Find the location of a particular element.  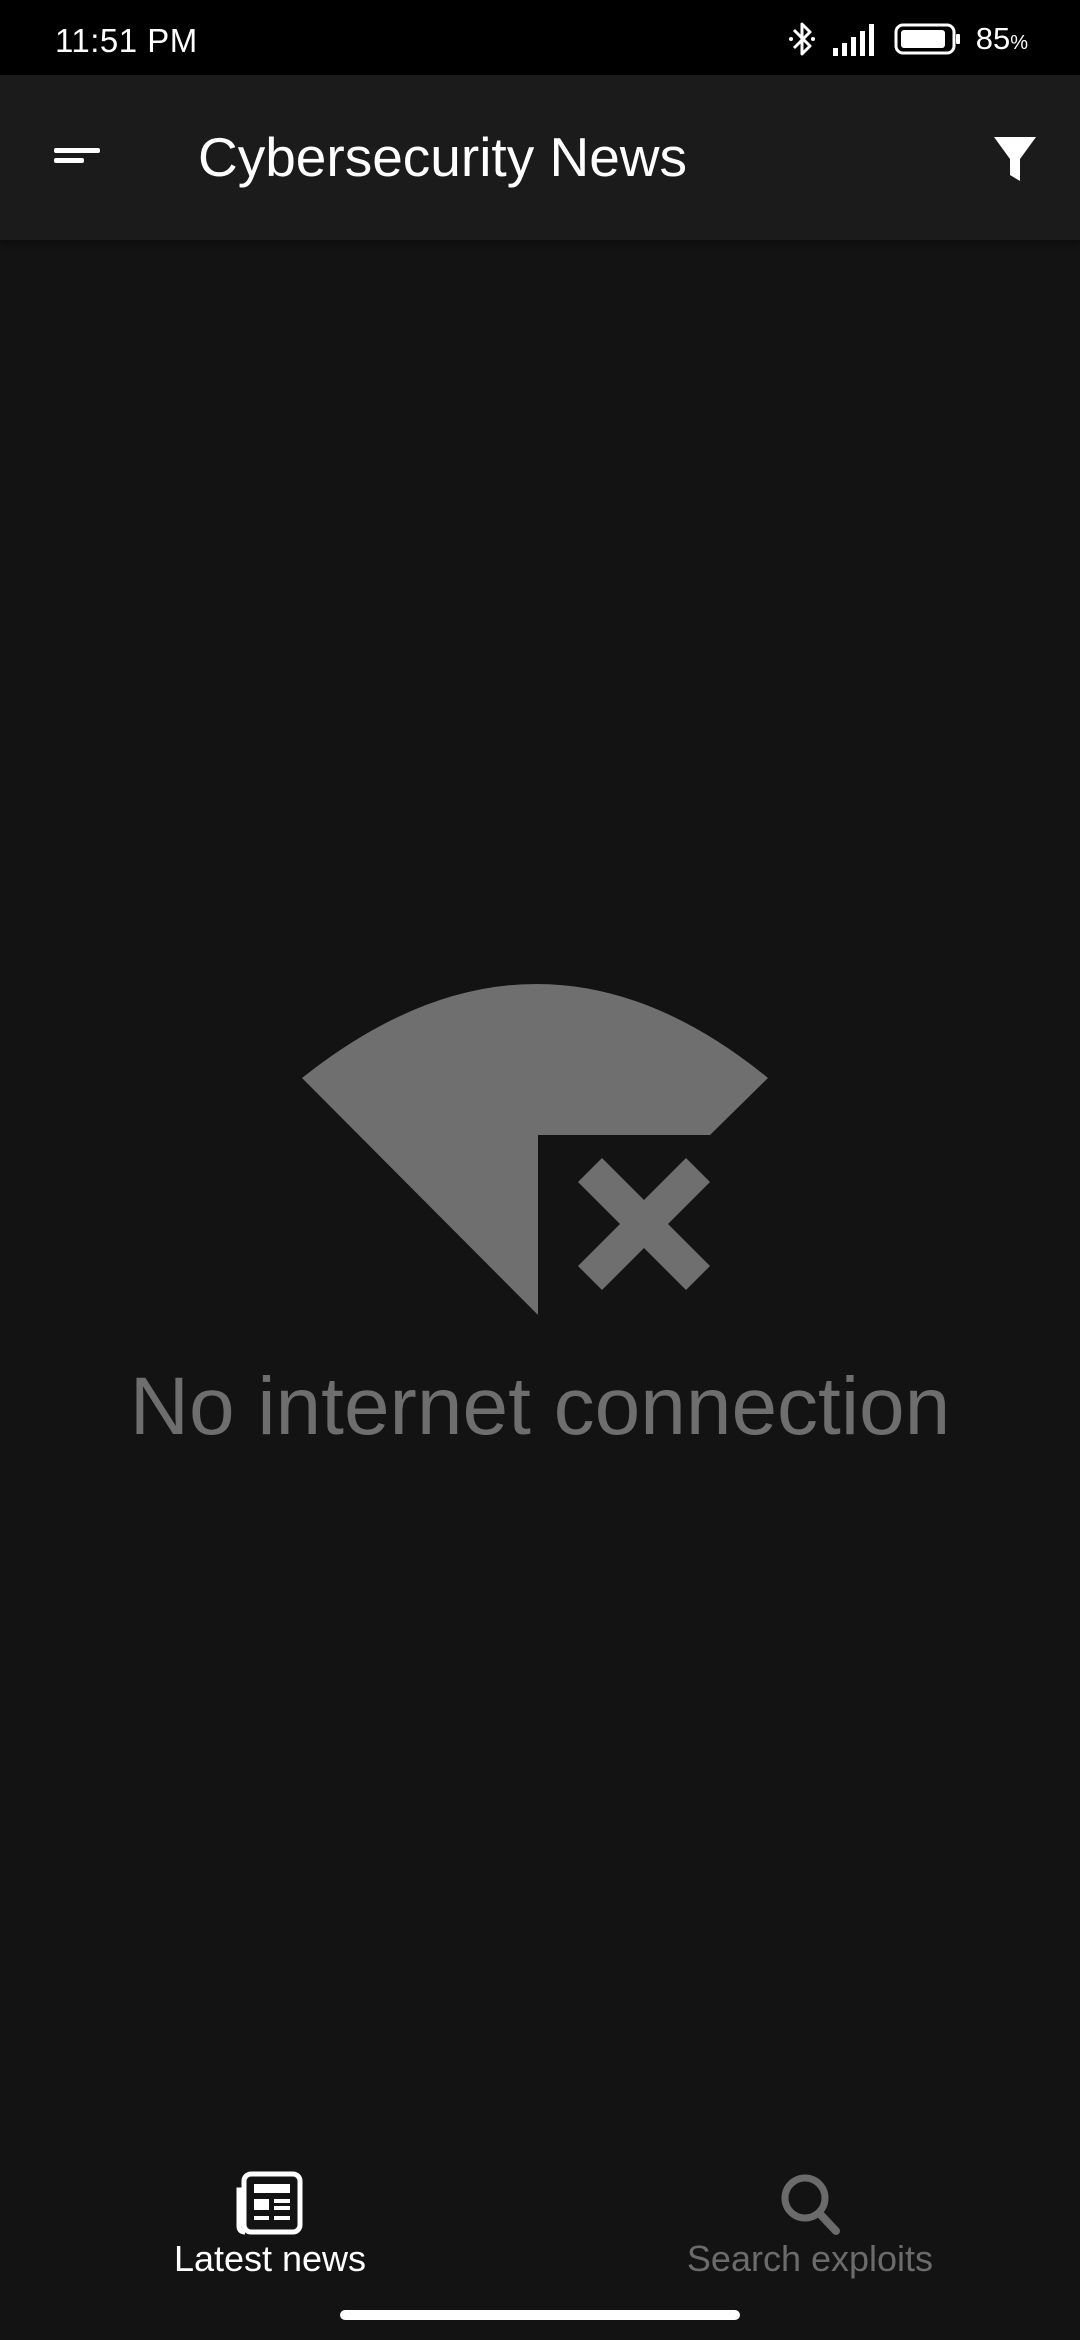

newspaper-icon is located at coordinates (269, 2203).